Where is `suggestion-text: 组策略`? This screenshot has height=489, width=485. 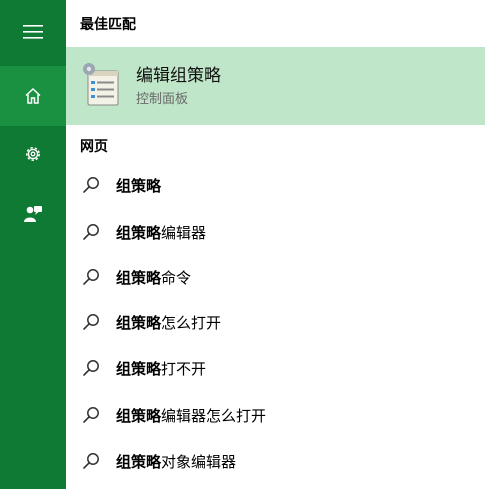
suggestion-text: 组策略 is located at coordinates (138, 185).